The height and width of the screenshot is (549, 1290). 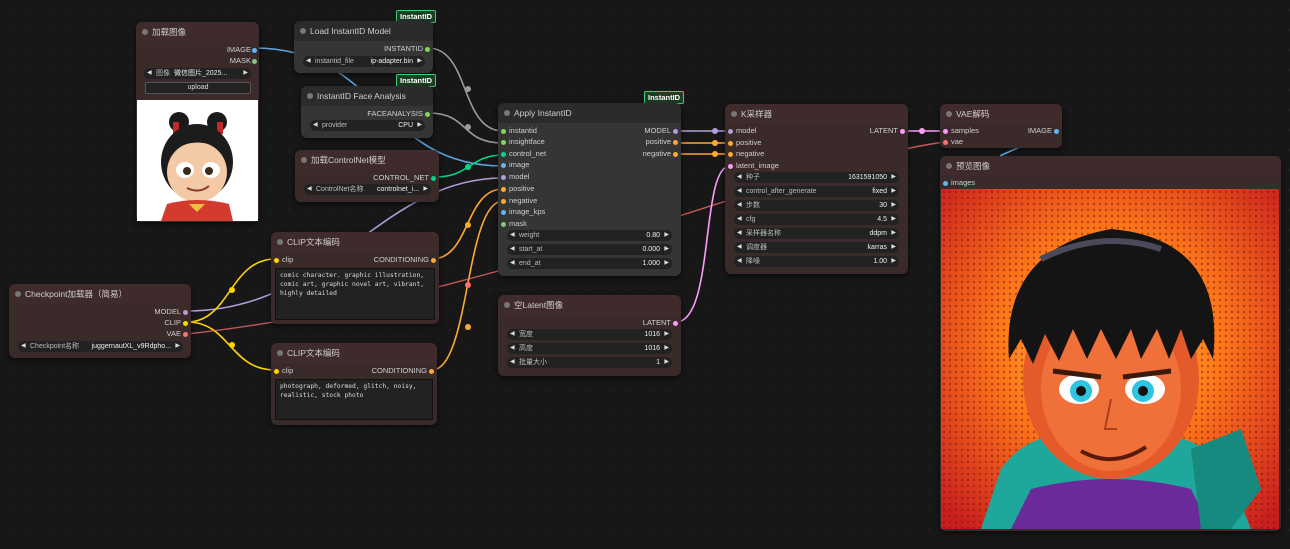 What do you see at coordinates (427, 114) in the screenshot?
I see `output-faceanalysis-socket` at bounding box center [427, 114].